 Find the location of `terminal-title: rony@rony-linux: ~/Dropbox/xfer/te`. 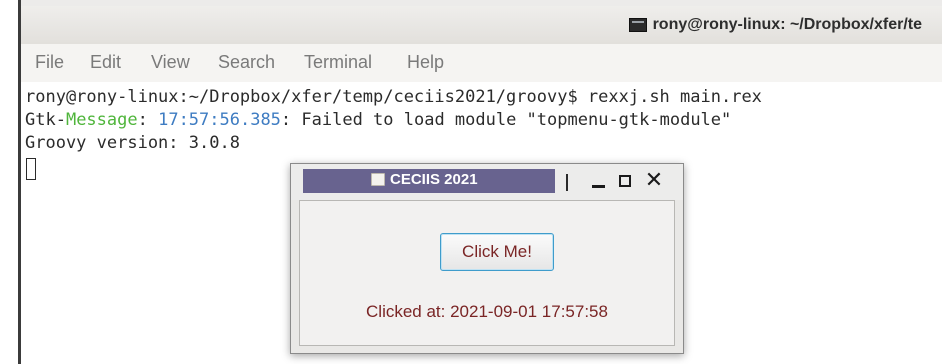

terminal-title: rony@rony-linux: ~/Dropbox/xfer/te is located at coordinates (775, 25).